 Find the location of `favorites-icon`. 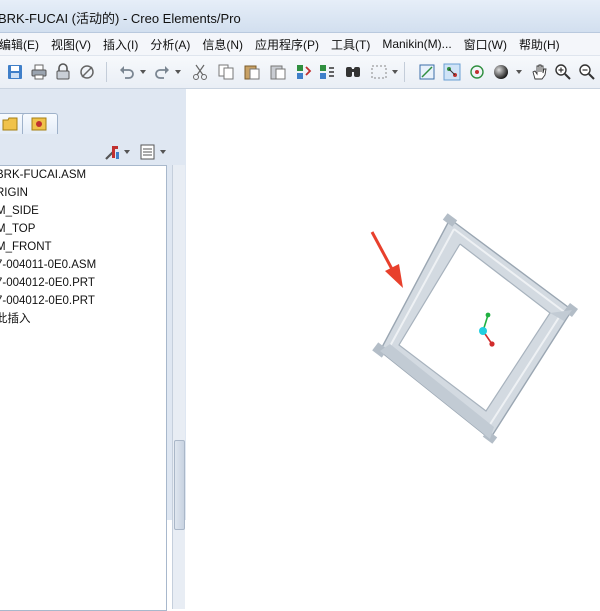

favorites-icon is located at coordinates (39, 124).